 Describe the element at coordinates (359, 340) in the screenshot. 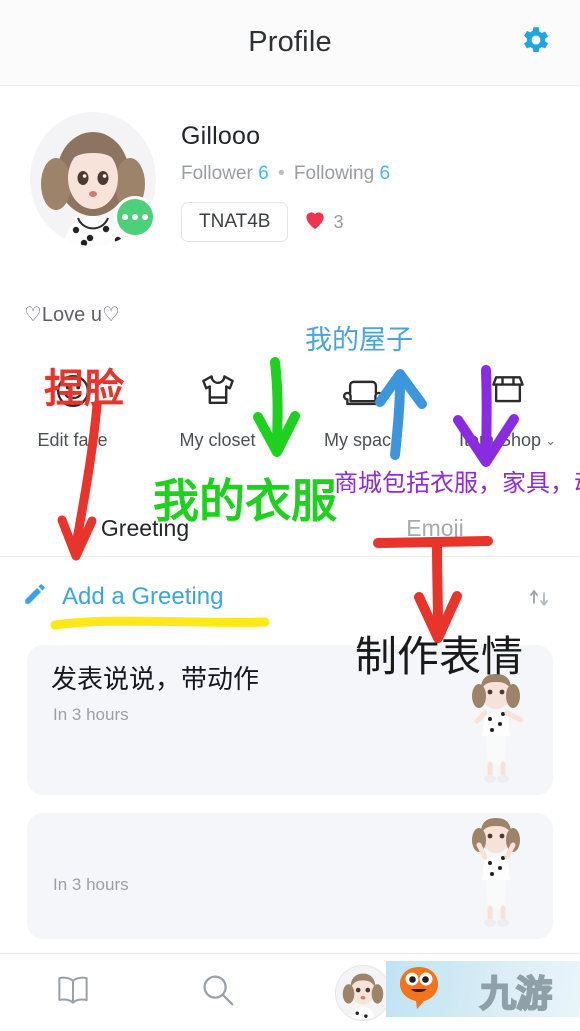

I see `annotation-my-space: 我的屋子` at that location.